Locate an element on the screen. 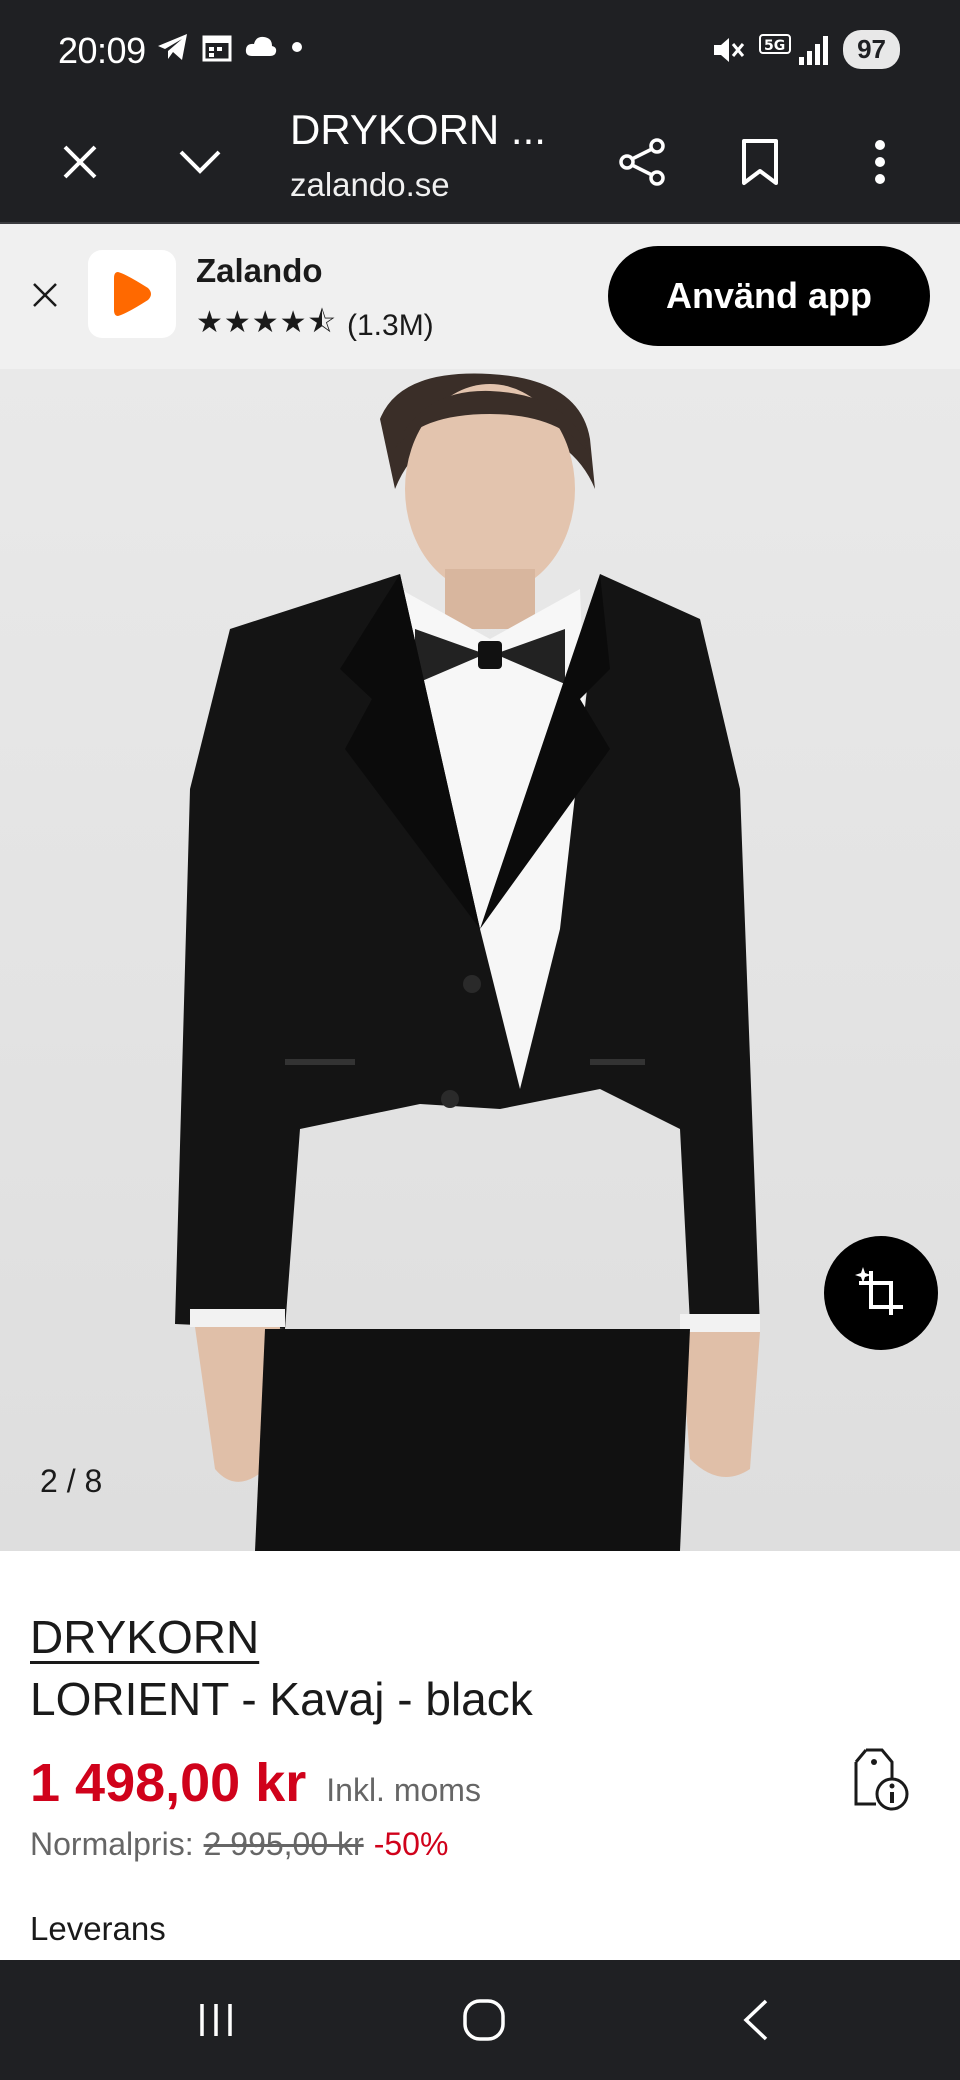 The width and height of the screenshot is (960, 2080). status-system-icons: 5G 97 is located at coordinates (805, 49).